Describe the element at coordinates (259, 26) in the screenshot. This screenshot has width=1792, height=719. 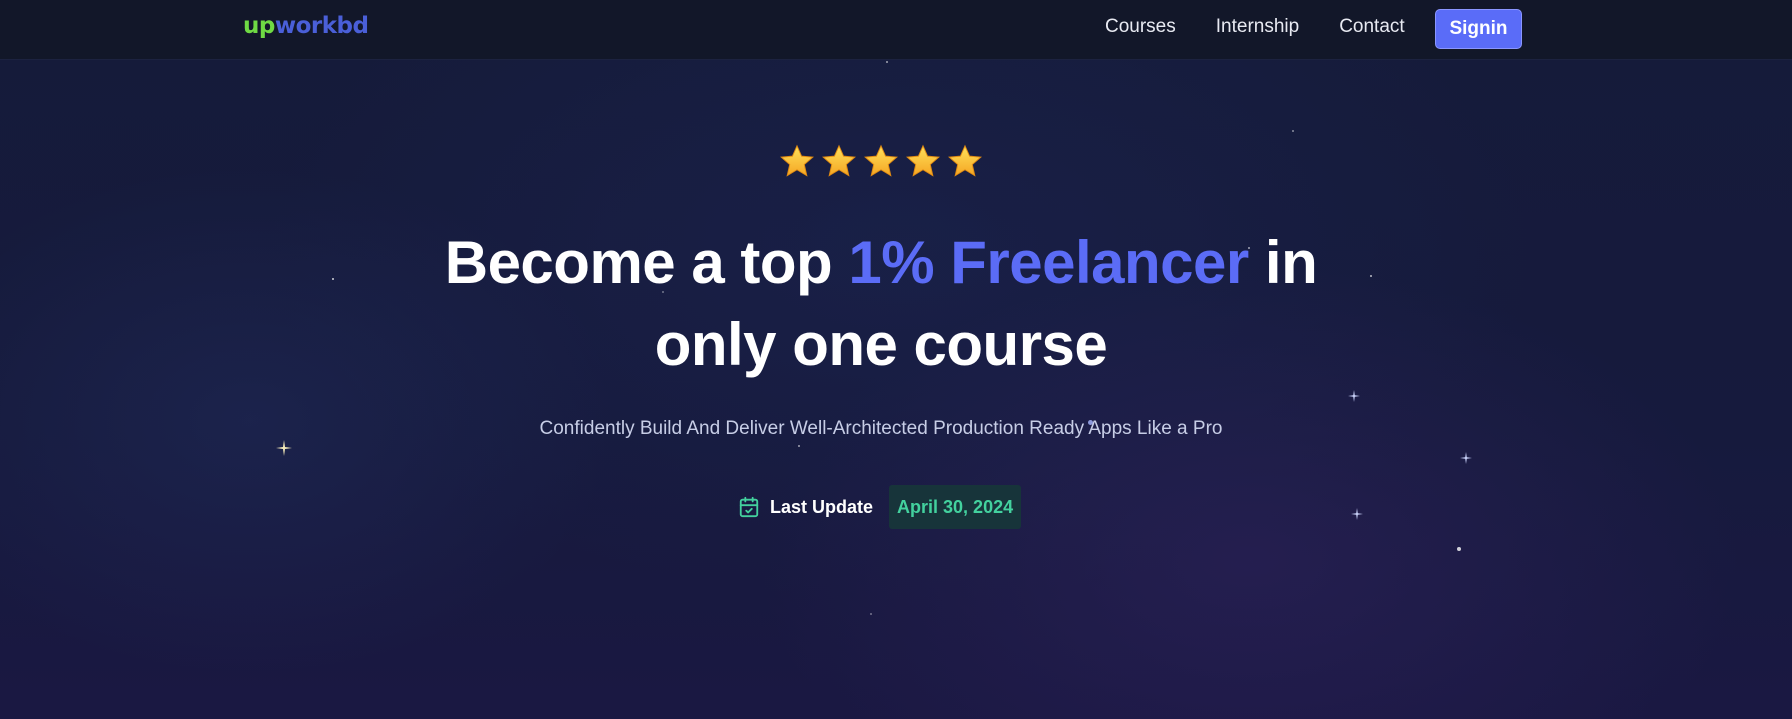
I see `logo-up: up` at that location.